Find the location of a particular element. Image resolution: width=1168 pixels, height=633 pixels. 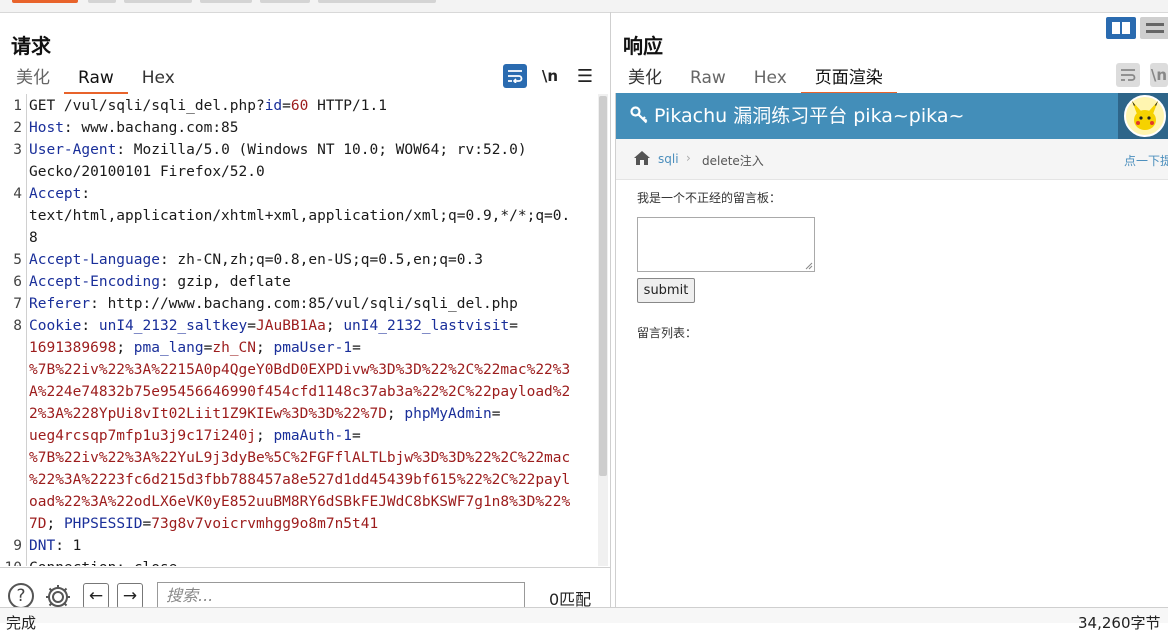

code-text: Connection: close is located at coordinates (103, 563).